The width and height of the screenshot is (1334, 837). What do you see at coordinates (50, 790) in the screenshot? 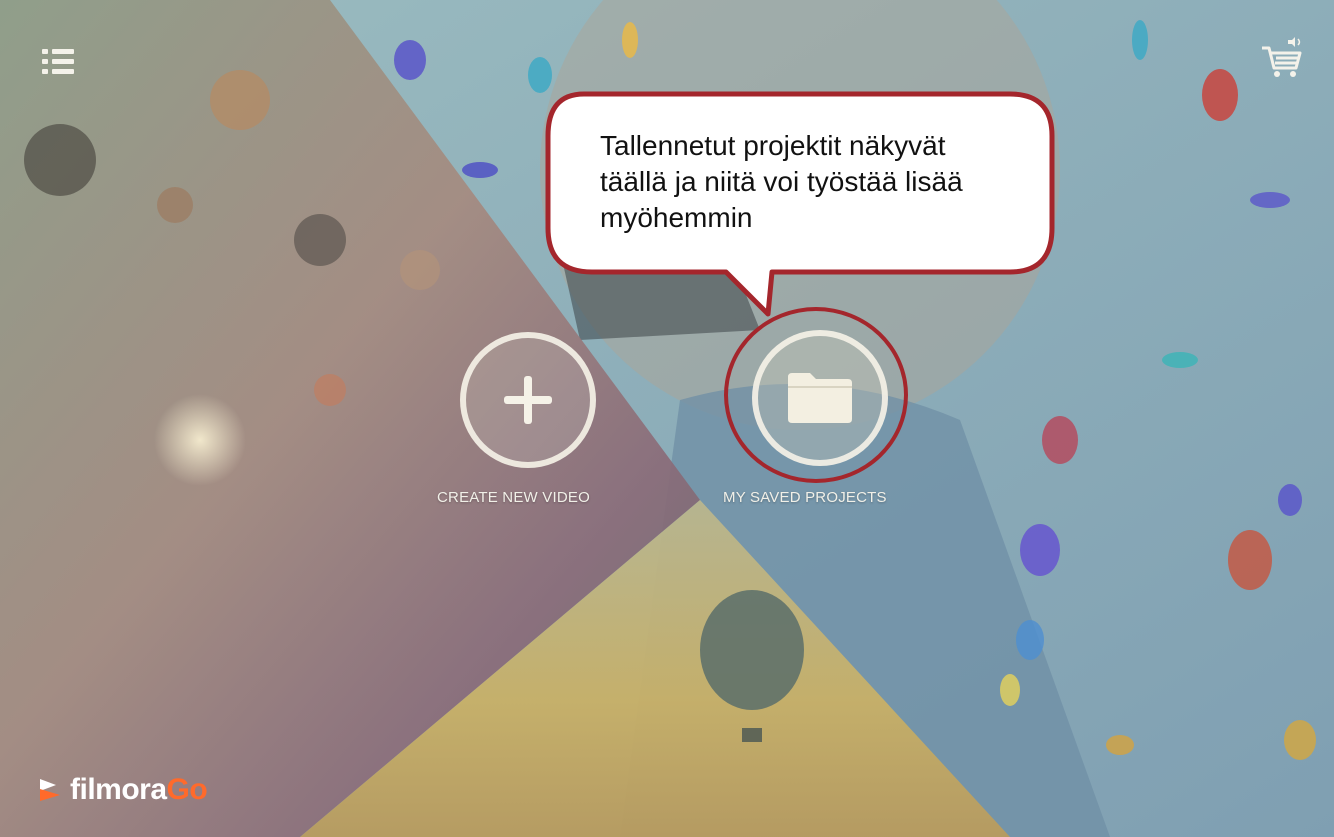
I see `filmorago-logo-icon` at bounding box center [50, 790].